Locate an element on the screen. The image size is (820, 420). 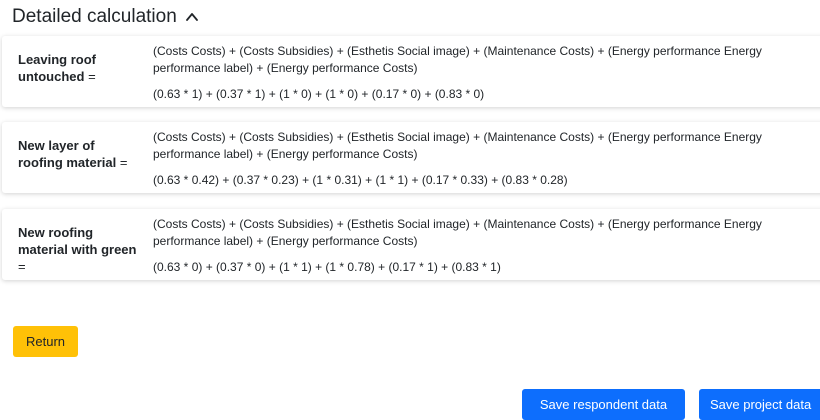
caret-up-icon is located at coordinates (192, 17).